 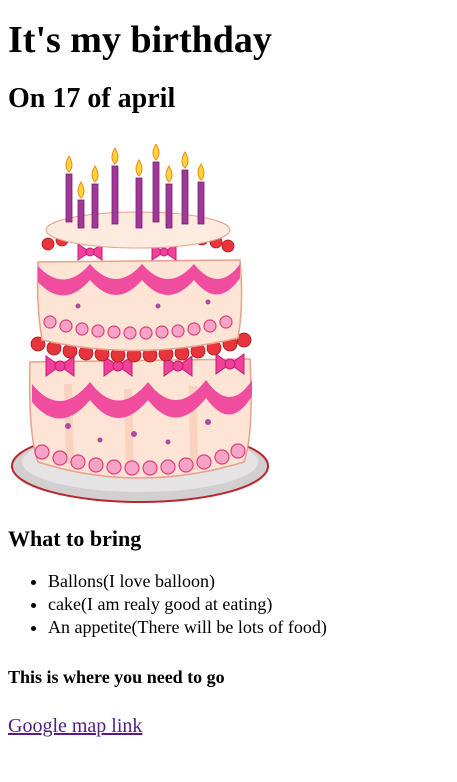 What do you see at coordinates (248, 604) in the screenshot?
I see `list-item: cake(I am realy good at eating)` at bounding box center [248, 604].